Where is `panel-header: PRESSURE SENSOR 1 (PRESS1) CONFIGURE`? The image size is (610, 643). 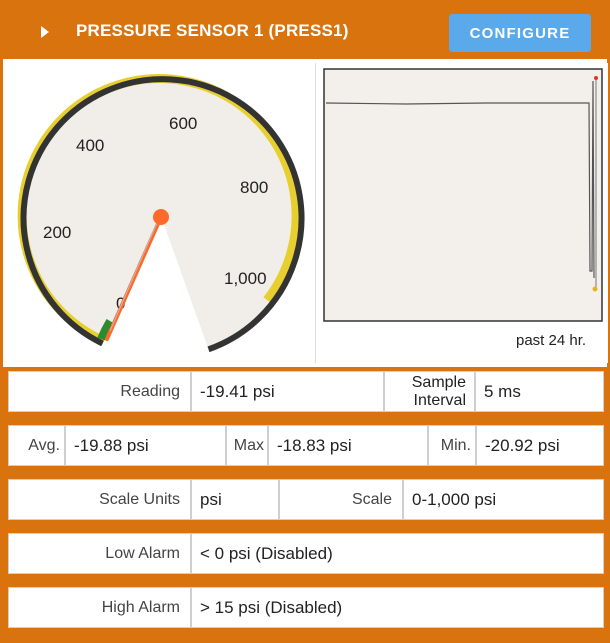 panel-header: PRESSURE SENSOR 1 (PRESS1) CONFIGURE is located at coordinates (305, 31).